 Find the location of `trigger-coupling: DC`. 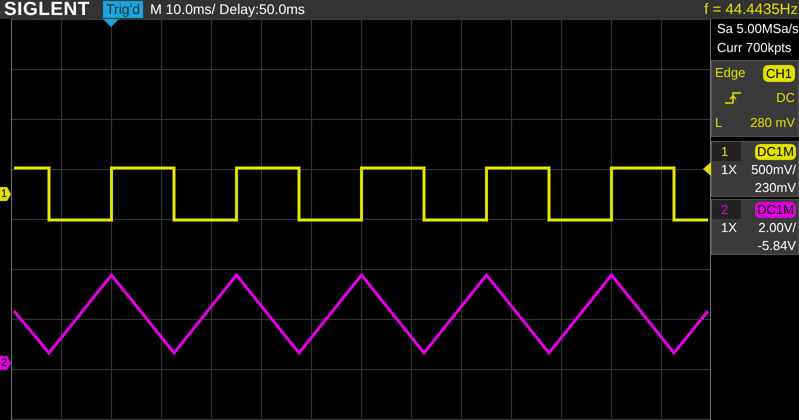

trigger-coupling: DC is located at coordinates (785, 98).